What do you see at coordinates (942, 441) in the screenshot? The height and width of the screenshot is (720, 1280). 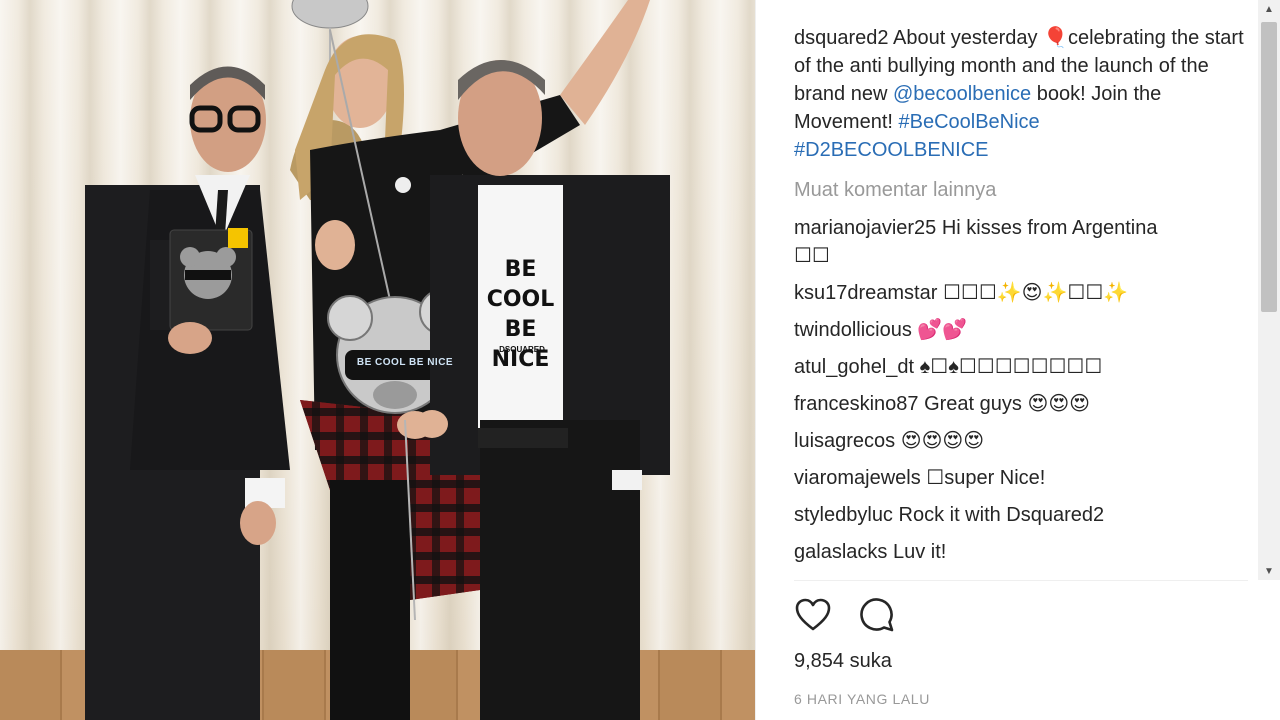 I see `comment-text: 😍😍😍😍` at bounding box center [942, 441].